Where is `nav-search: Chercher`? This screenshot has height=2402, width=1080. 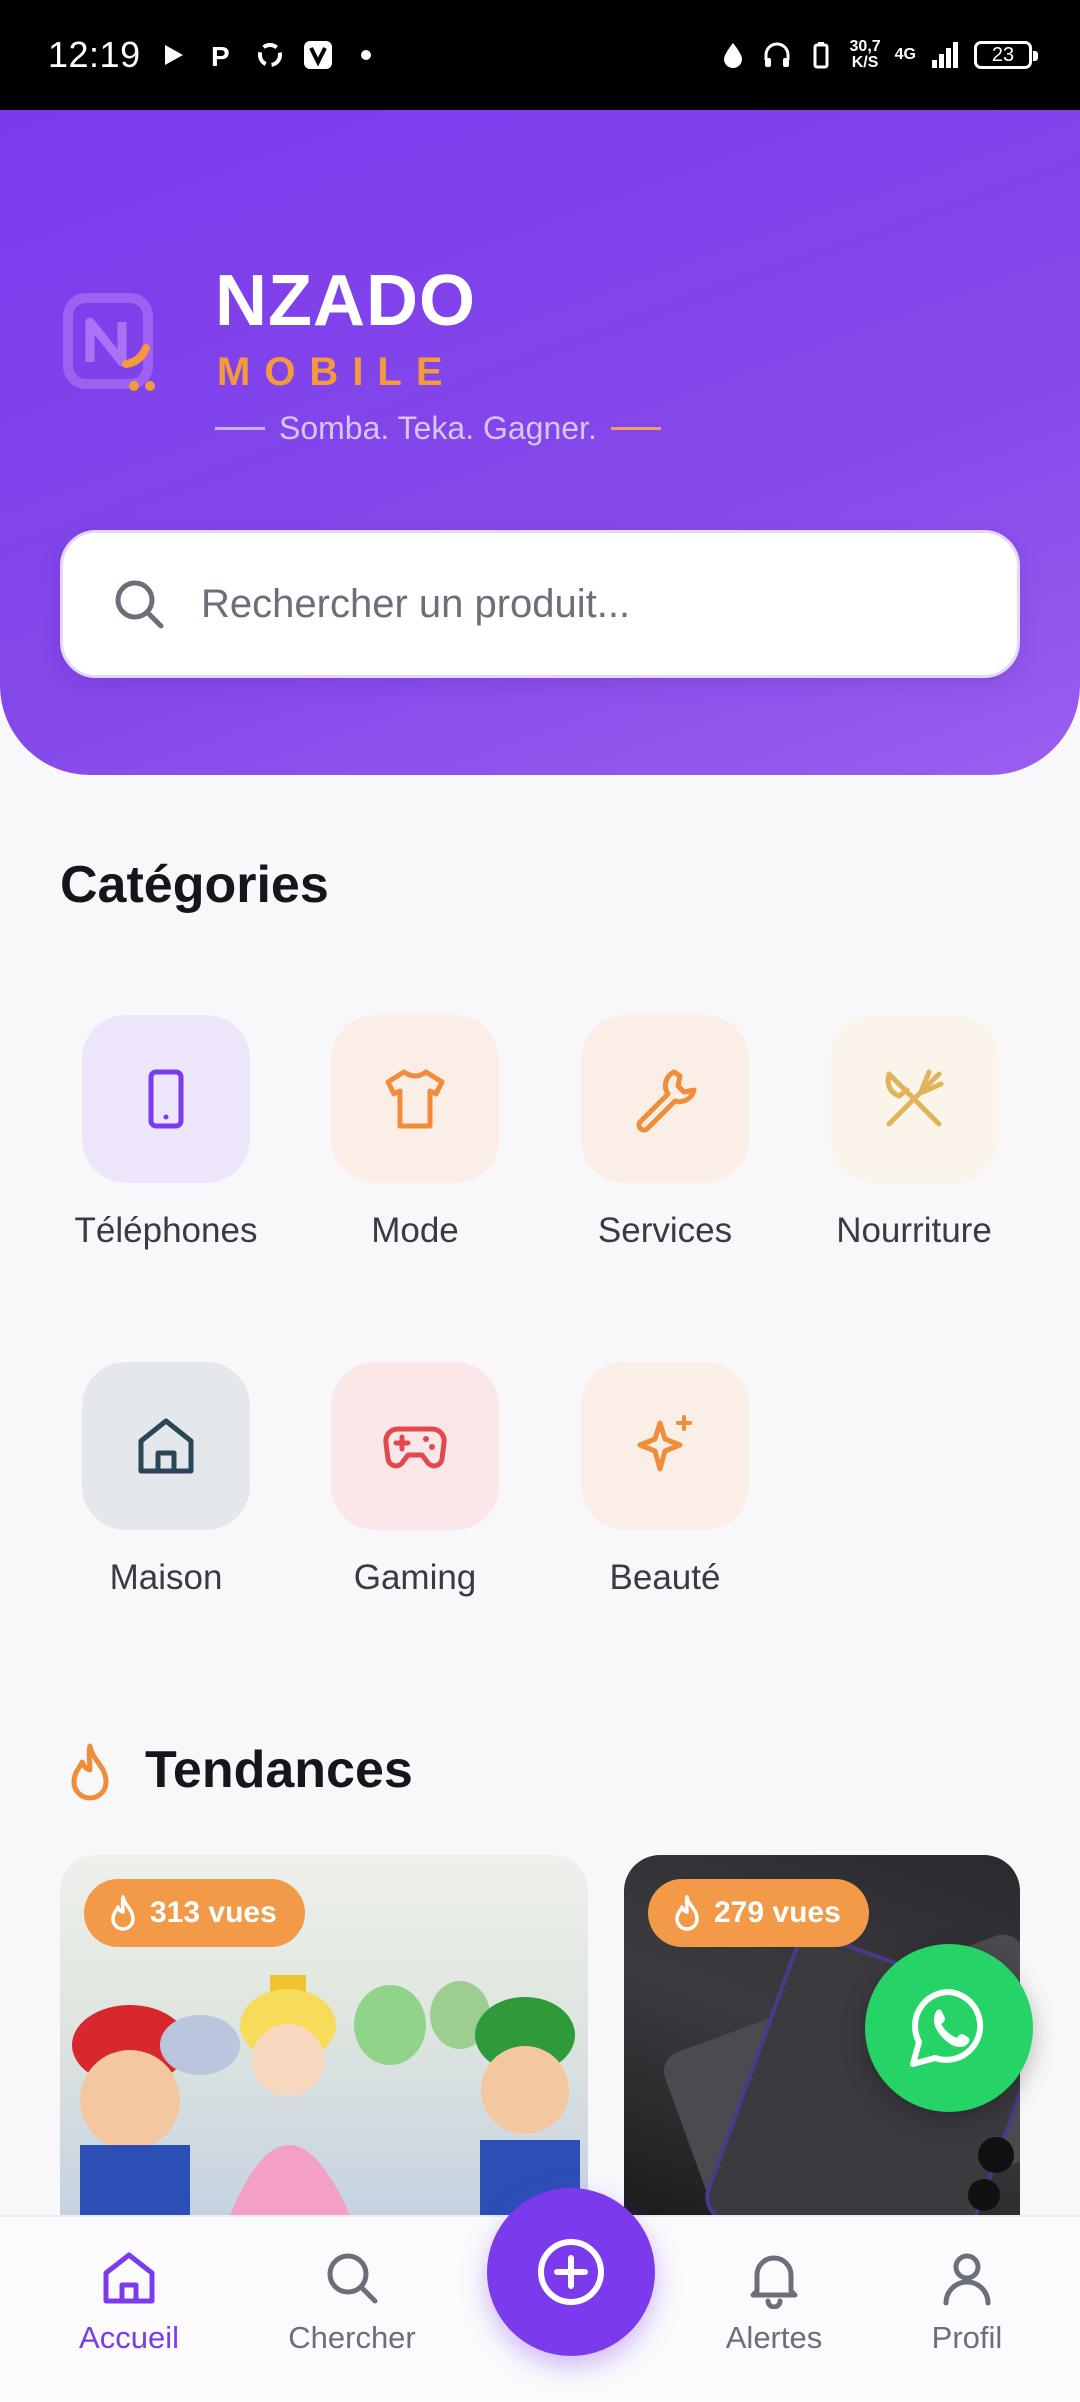
nav-search: Chercher is located at coordinates (352, 2301).